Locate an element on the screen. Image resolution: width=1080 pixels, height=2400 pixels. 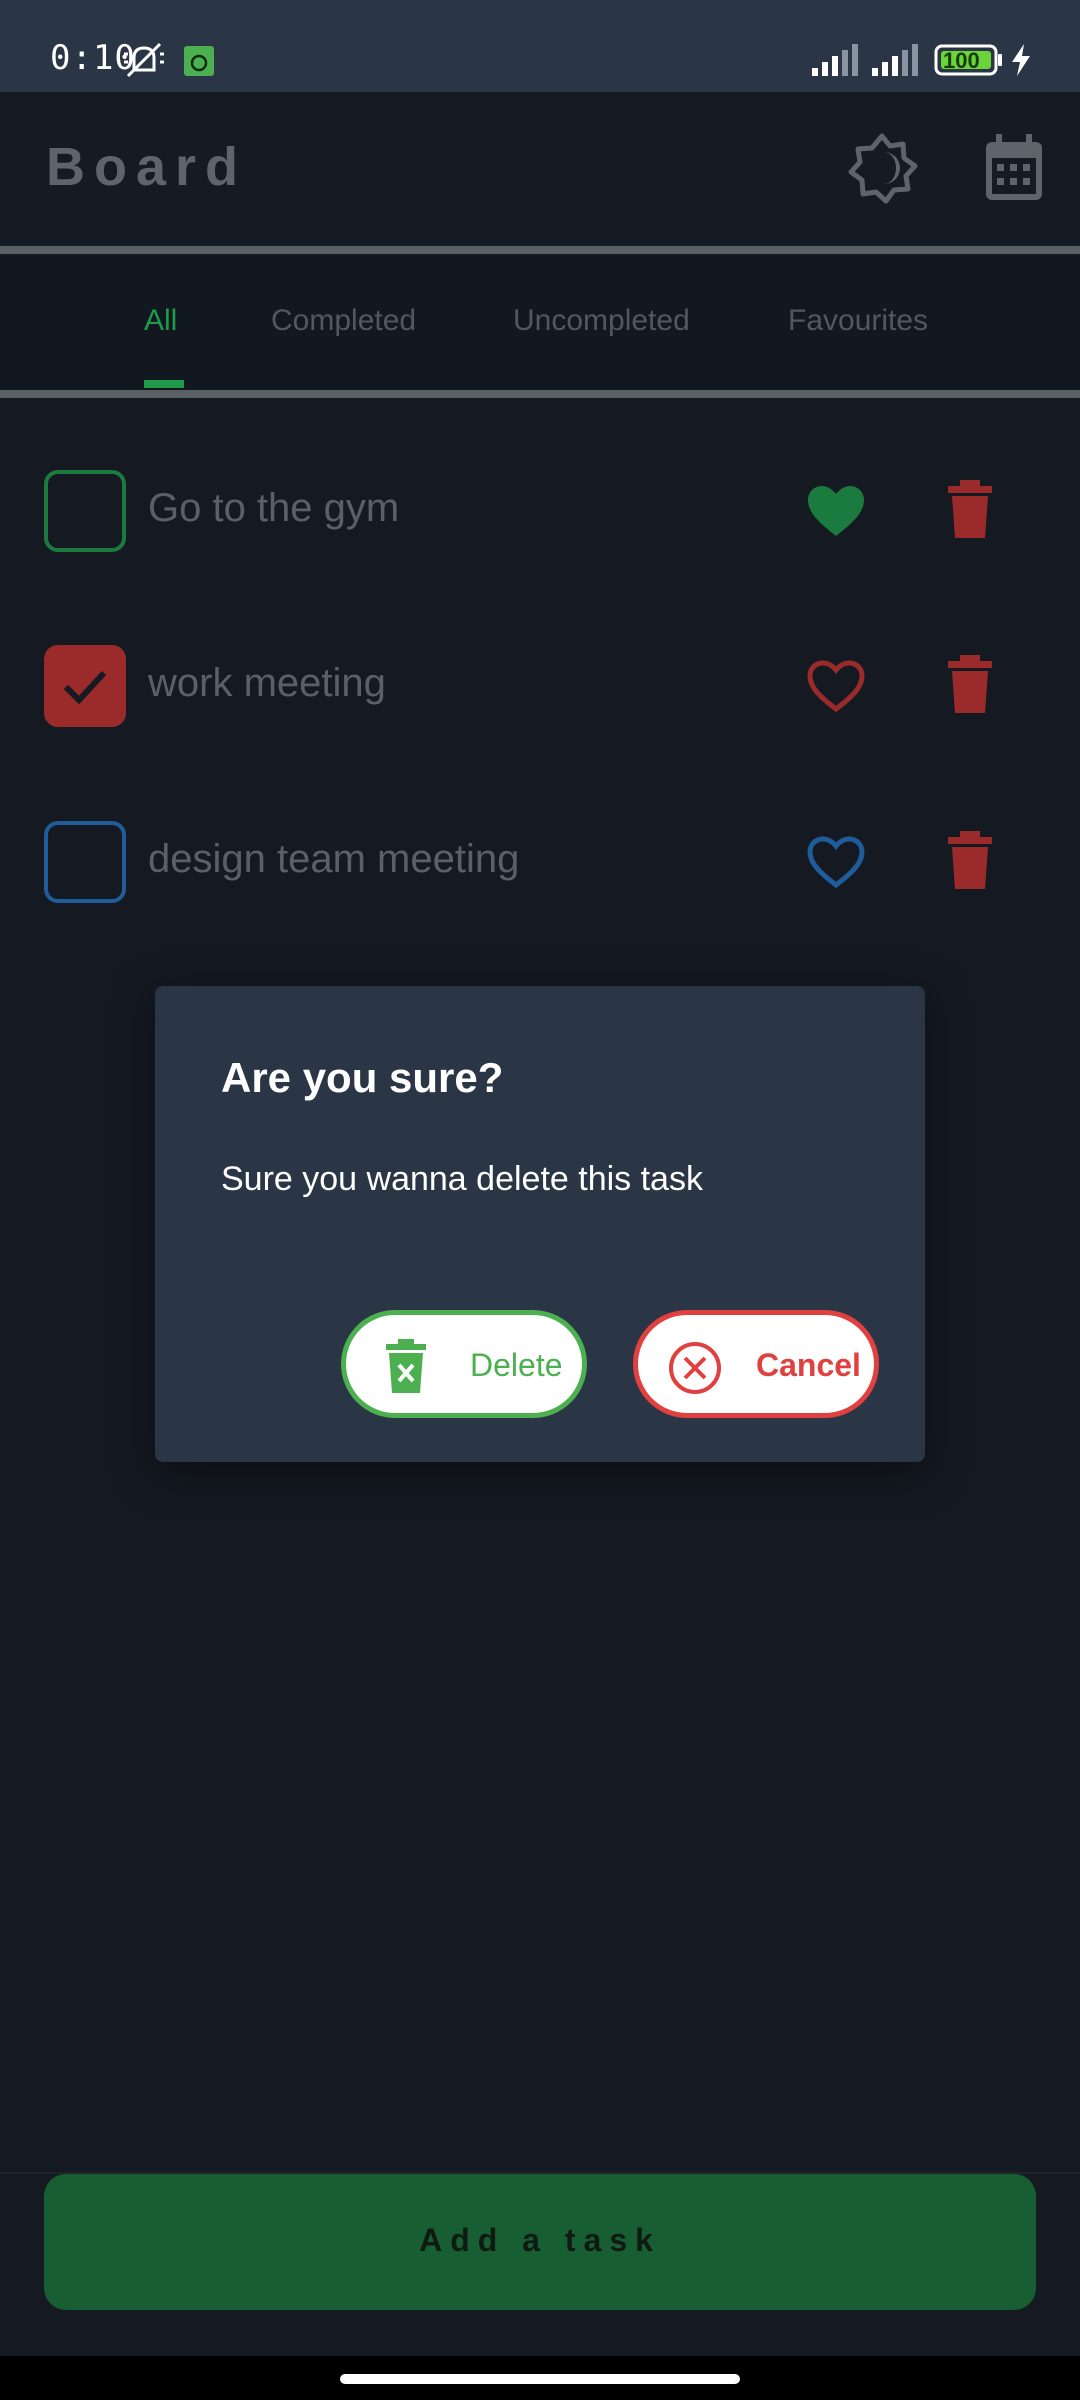
add-task-label: Add a task is located at coordinates (540, 2240).